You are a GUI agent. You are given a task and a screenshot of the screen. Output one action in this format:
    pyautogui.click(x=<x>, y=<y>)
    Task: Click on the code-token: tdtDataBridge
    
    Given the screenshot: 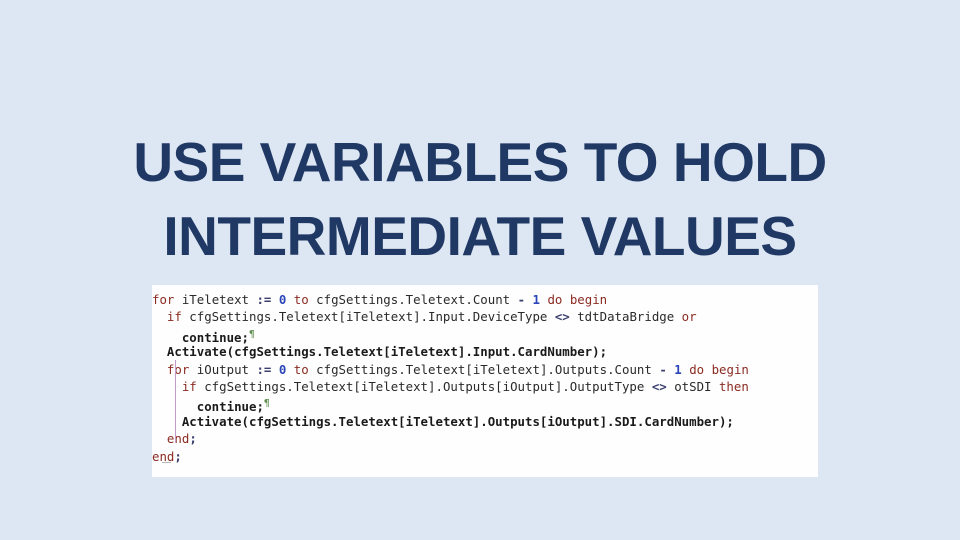 What is the action you would take?
    pyautogui.click(x=625, y=317)
    